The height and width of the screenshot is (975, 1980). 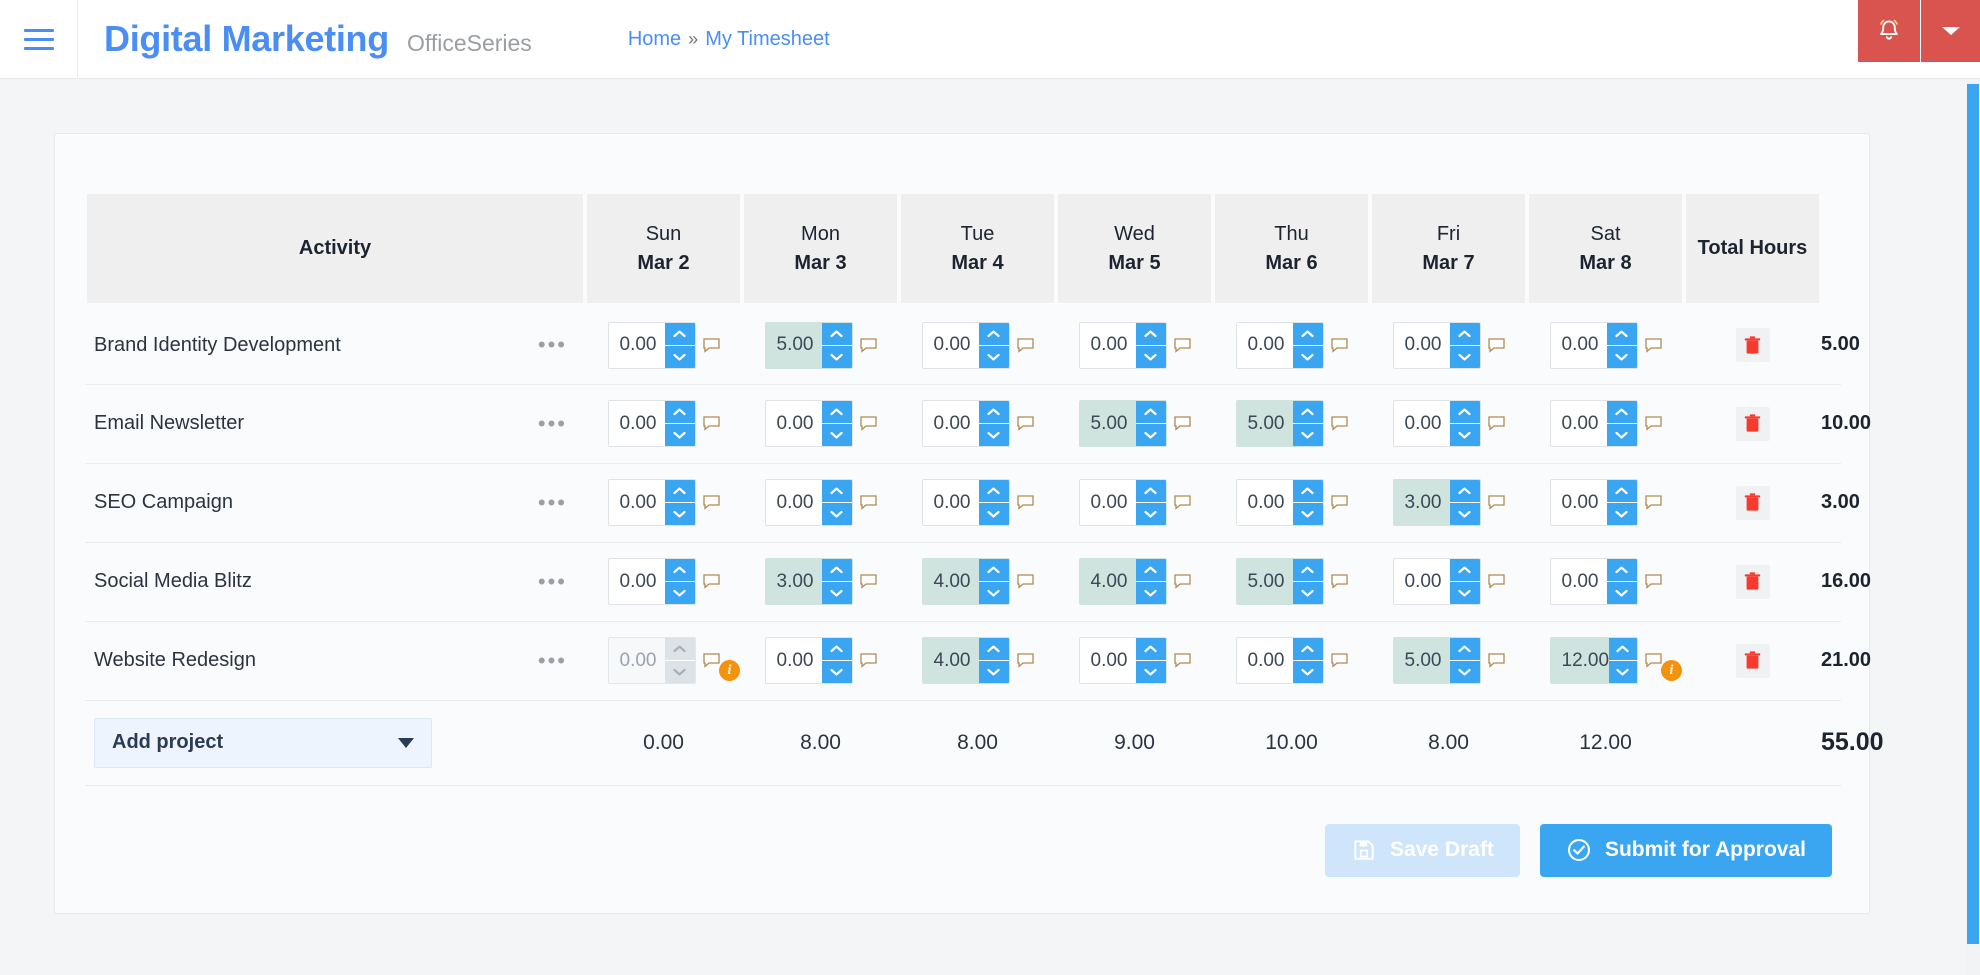 What do you see at coordinates (1122, 502) in the screenshot?
I see `hour-input-2-3: 0.00` at bounding box center [1122, 502].